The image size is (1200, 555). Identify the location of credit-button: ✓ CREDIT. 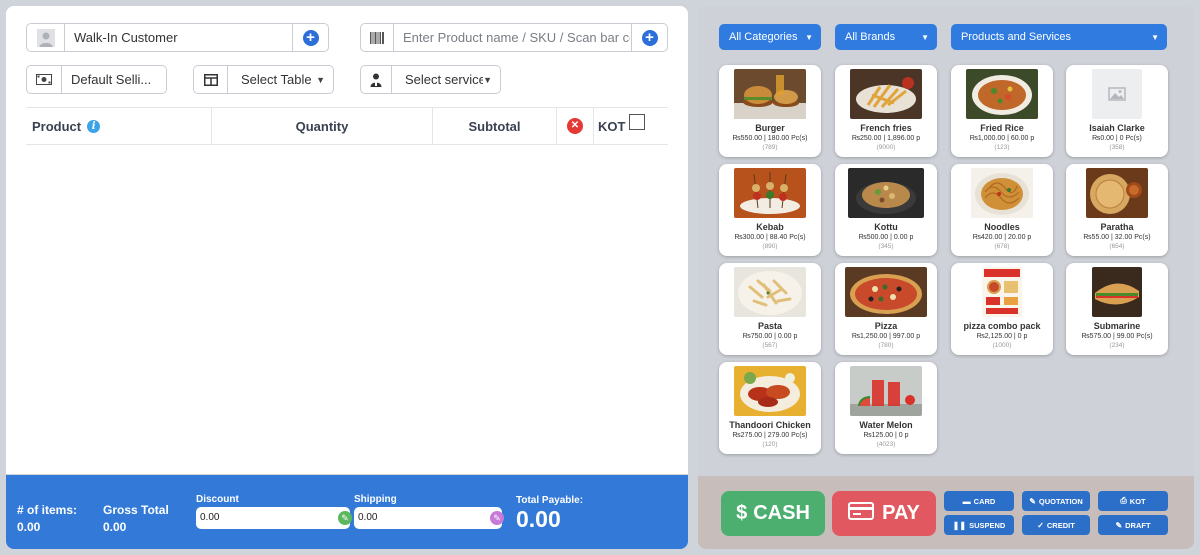
(1056, 525).